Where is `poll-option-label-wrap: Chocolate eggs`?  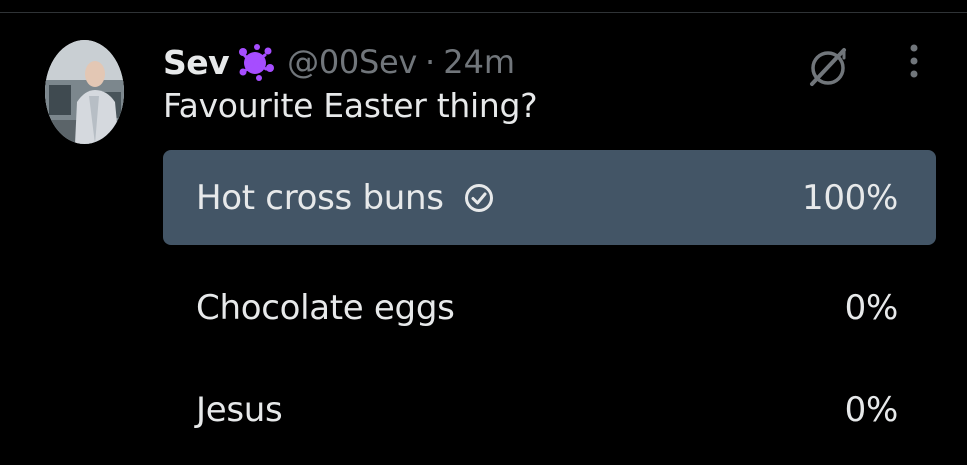 poll-option-label-wrap: Chocolate eggs is located at coordinates (325, 307).